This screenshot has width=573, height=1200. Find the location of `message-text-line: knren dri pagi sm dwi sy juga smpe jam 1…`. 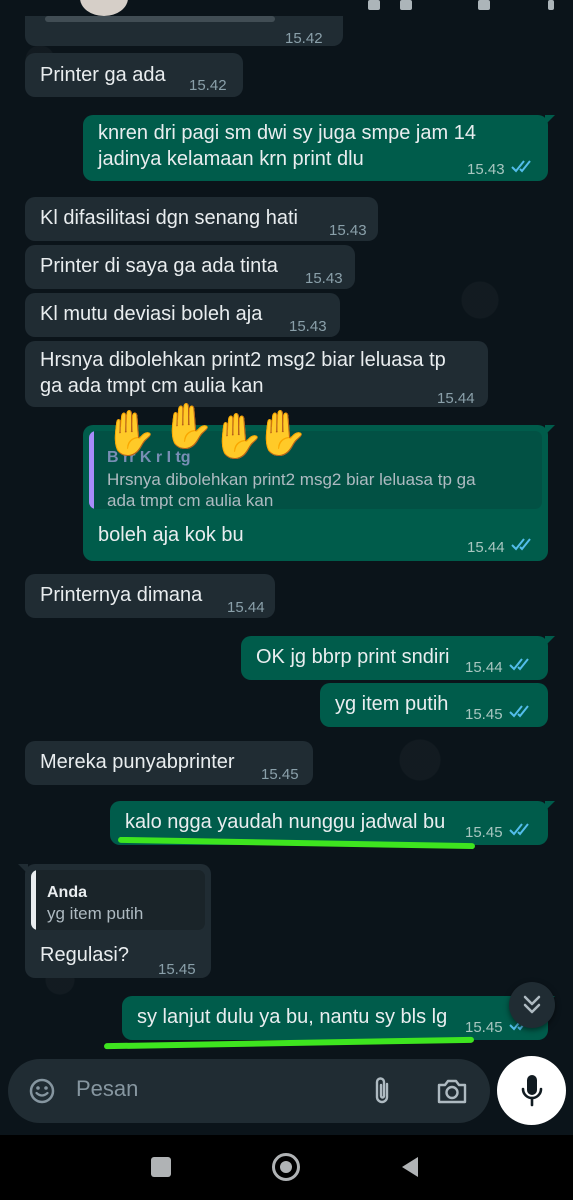

message-text-line: knren dri pagi sm dwi sy juga smpe jam 1… is located at coordinates (287, 133).